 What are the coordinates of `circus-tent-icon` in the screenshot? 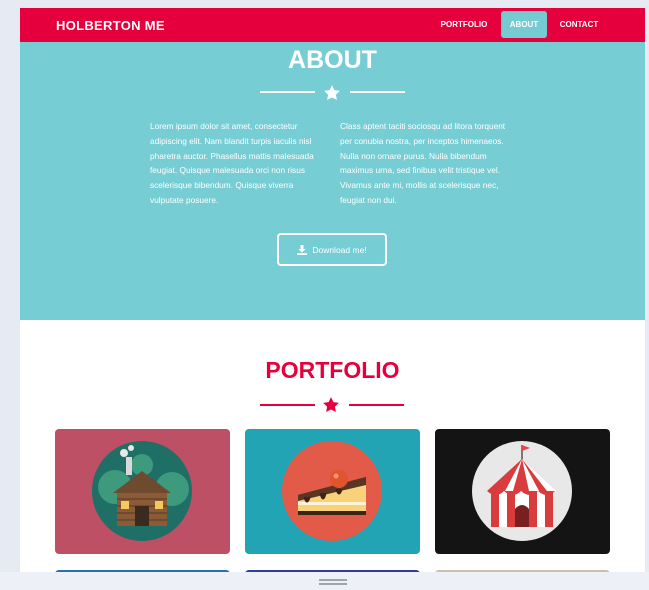 It's located at (522, 491).